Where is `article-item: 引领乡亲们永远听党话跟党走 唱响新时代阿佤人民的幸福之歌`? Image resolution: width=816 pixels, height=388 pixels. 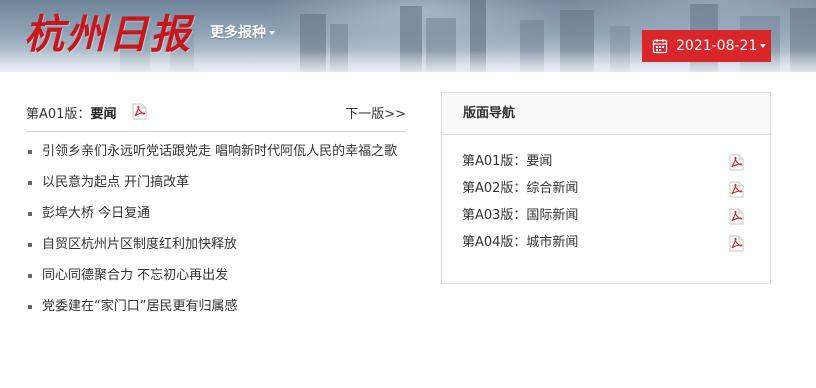
article-item: 引领乡亲们永远听党话跟党走 唱响新时代阿佤人民的幸福之歌 is located at coordinates (216, 151).